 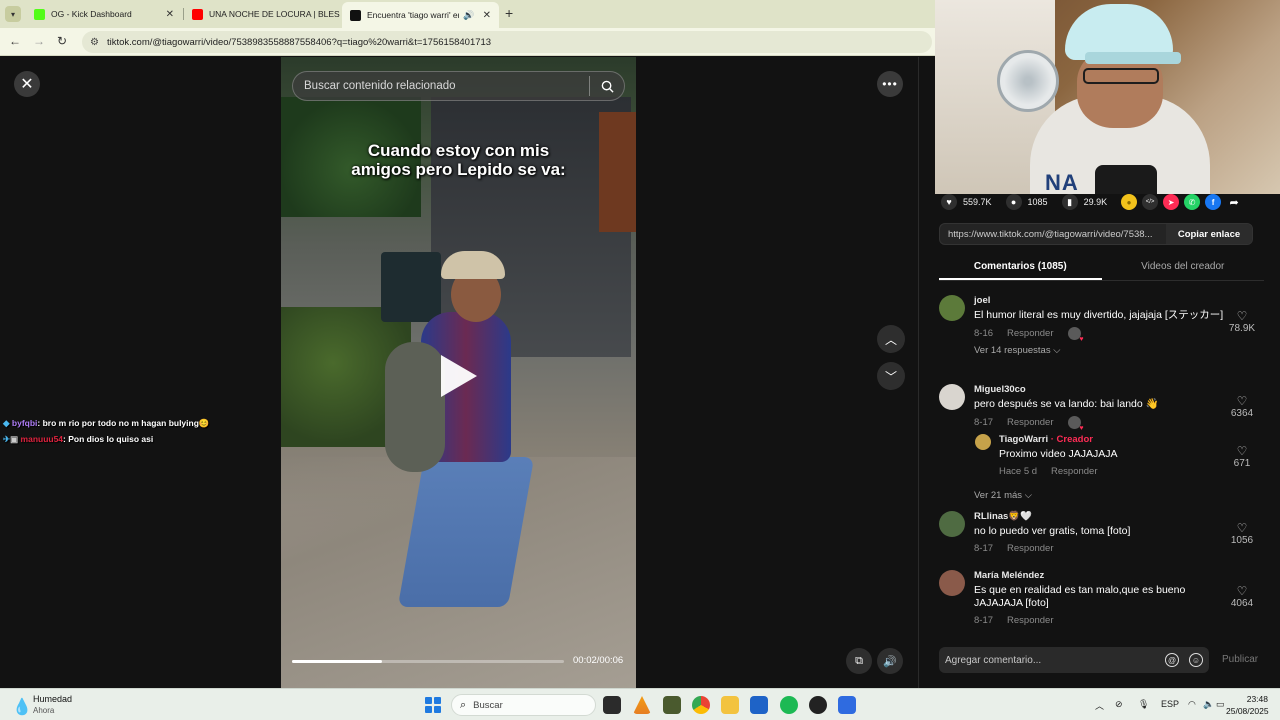 I want to click on tray-network-off-icon: ⊘, so click(x=1119, y=704).